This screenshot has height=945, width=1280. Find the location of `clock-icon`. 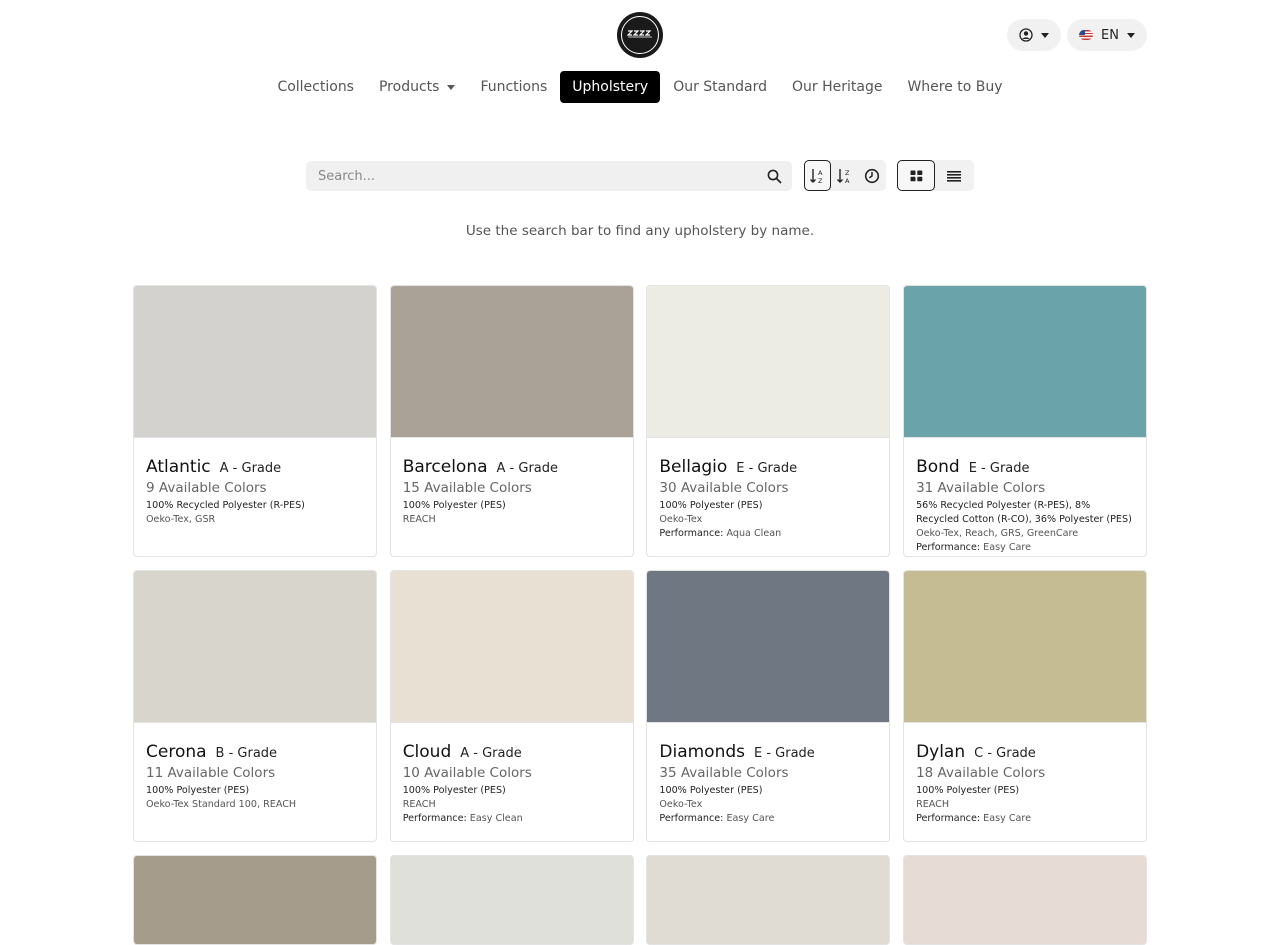

clock-icon is located at coordinates (871, 175).